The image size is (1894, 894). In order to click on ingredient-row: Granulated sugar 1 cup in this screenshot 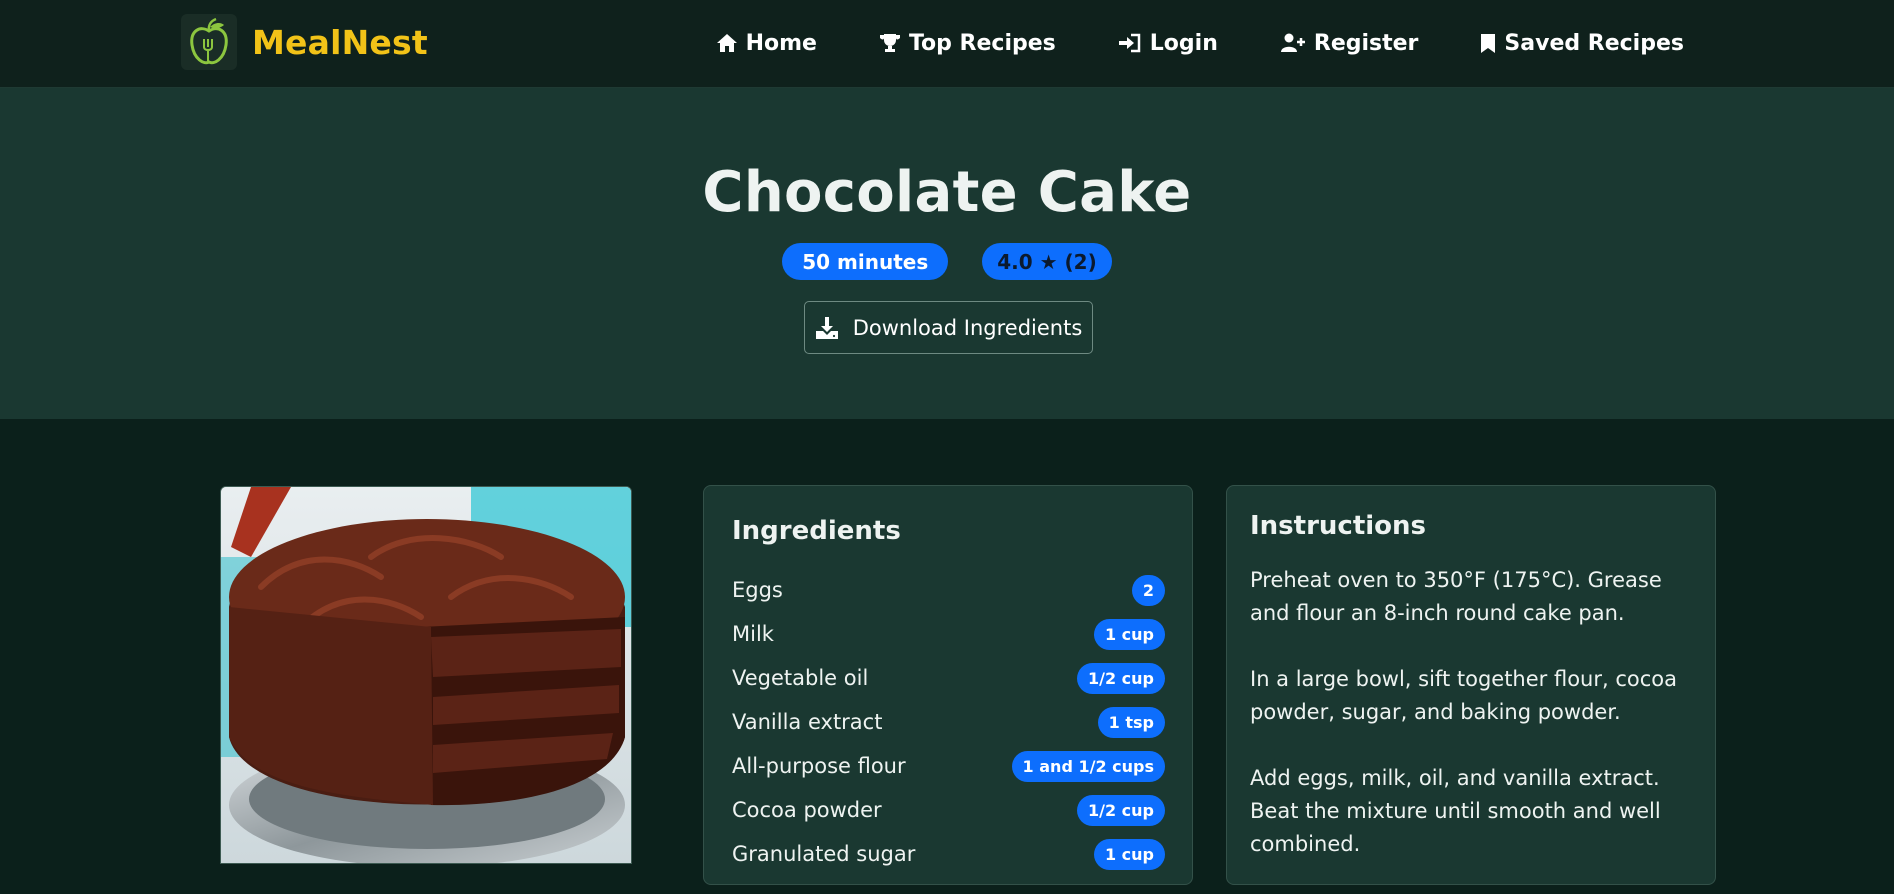, I will do `click(948, 854)`.